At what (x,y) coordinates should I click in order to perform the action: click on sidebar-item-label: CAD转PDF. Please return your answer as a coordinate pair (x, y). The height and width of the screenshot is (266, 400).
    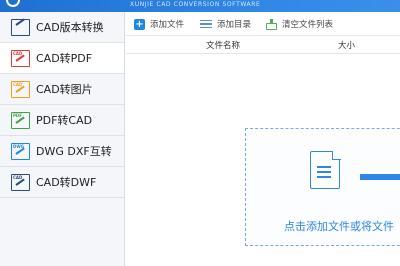
    Looking at the image, I should click on (64, 58).